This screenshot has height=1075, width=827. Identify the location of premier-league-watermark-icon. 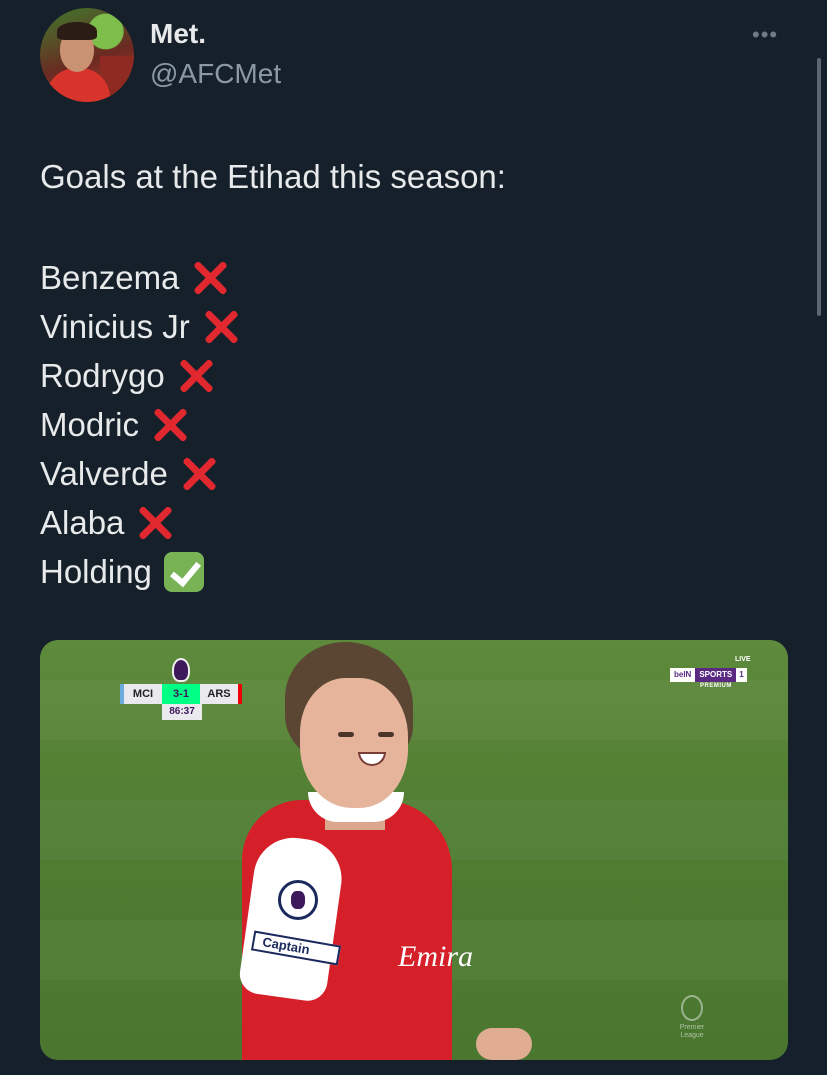
(692, 1008).